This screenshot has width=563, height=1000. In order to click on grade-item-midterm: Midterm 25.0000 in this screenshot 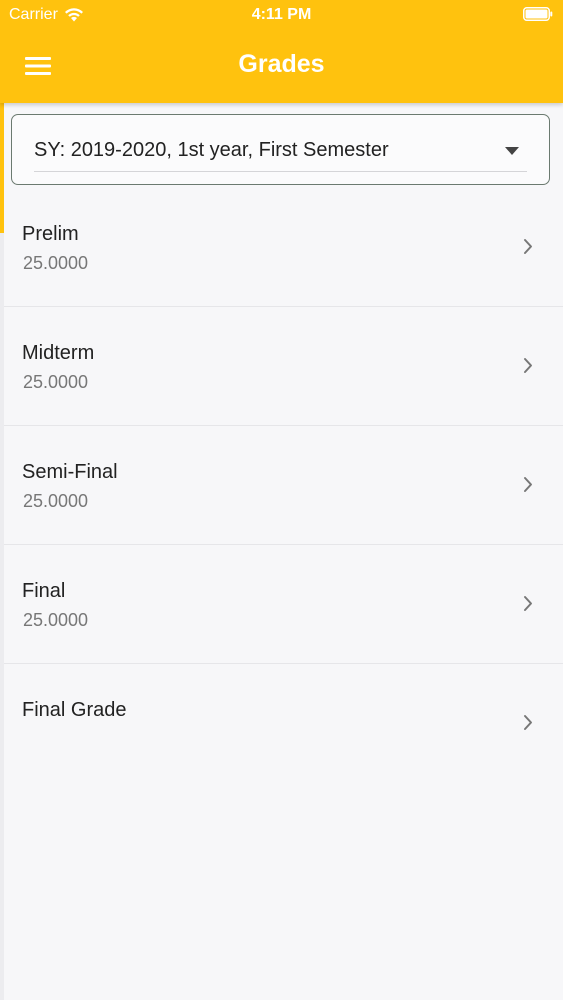, I will do `click(283, 366)`.